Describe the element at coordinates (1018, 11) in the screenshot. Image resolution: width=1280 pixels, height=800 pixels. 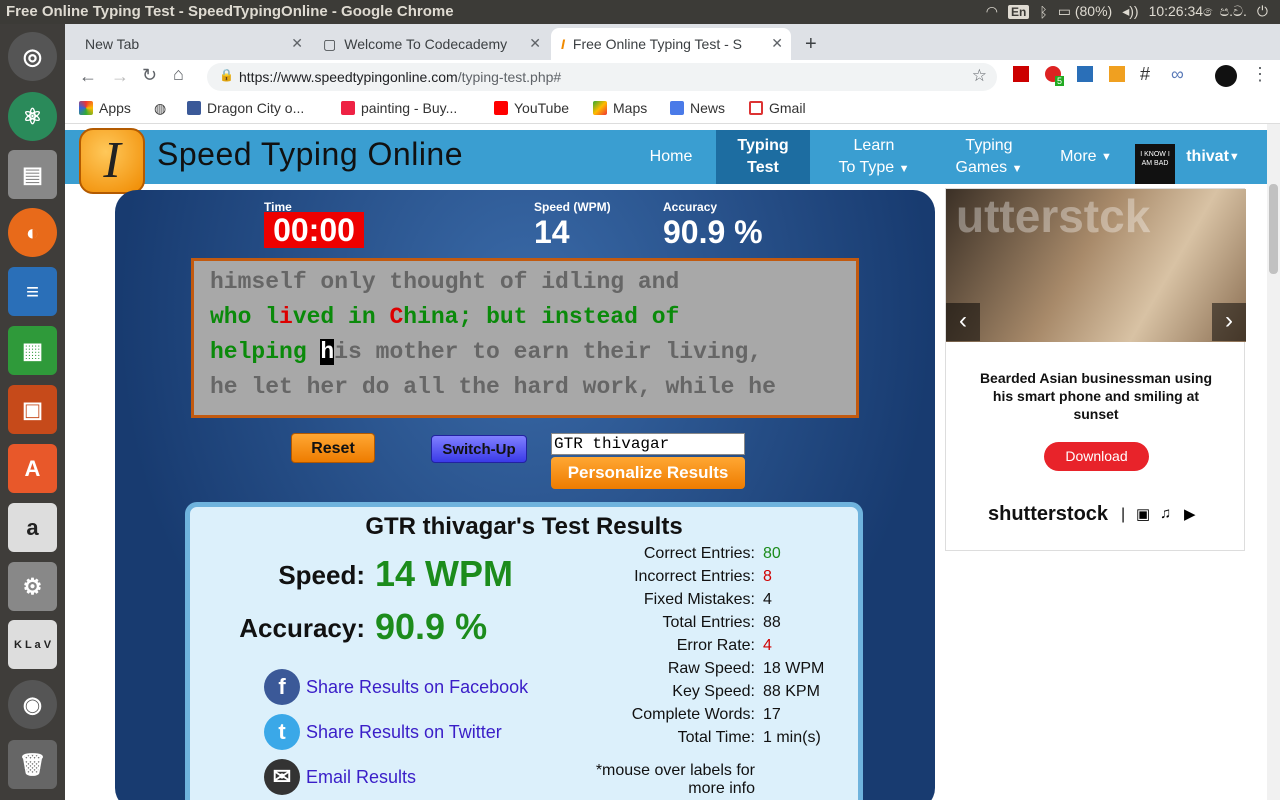
I see `keyboard-layout-indicator: En` at that location.